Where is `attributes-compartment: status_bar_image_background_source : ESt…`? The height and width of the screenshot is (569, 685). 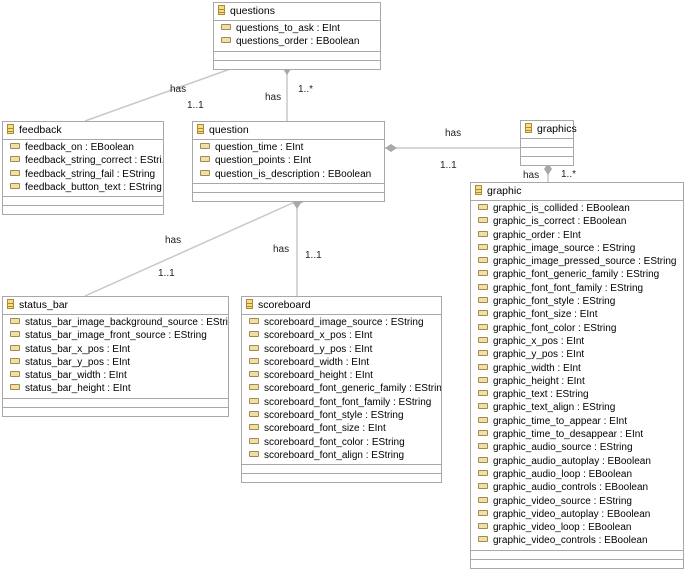 attributes-compartment: status_bar_image_background_source : ESt… is located at coordinates (115, 357).